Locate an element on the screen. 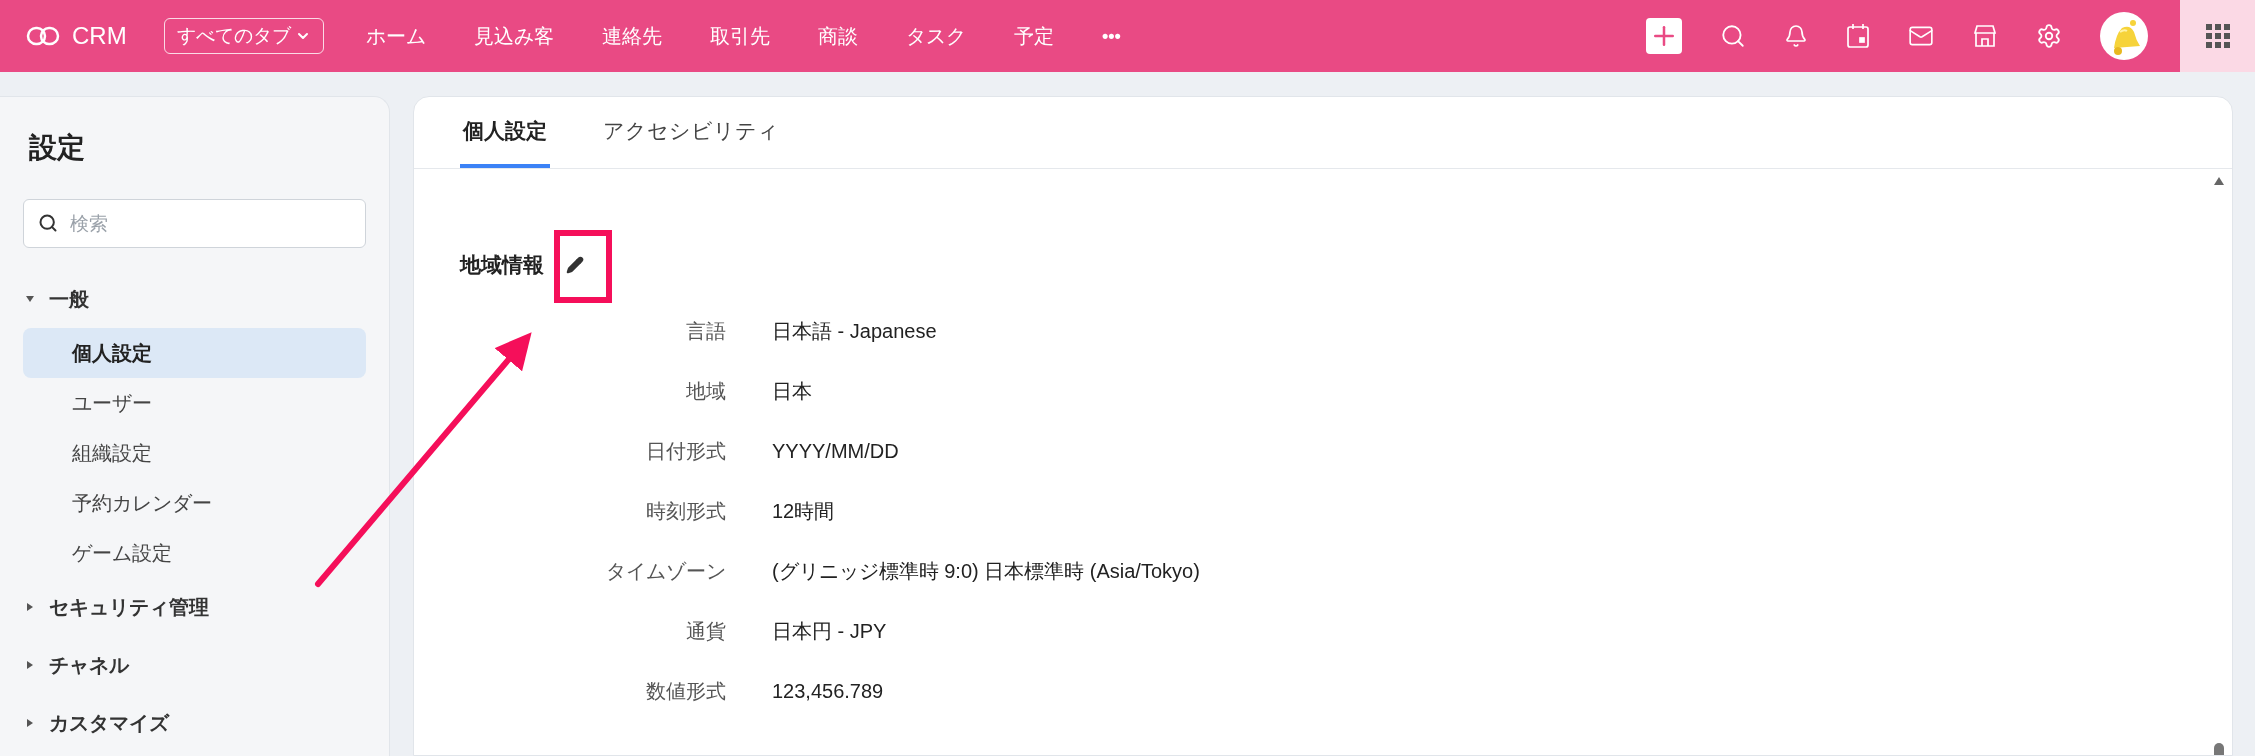  field-value: 123,456.789 is located at coordinates (828, 691).